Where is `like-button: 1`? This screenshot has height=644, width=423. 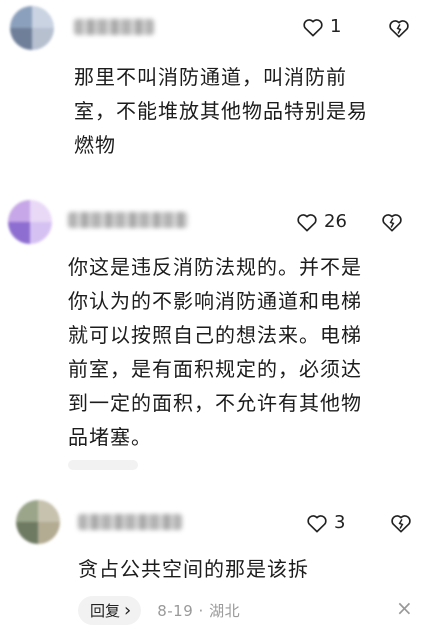 like-button: 1 is located at coordinates (321, 26).